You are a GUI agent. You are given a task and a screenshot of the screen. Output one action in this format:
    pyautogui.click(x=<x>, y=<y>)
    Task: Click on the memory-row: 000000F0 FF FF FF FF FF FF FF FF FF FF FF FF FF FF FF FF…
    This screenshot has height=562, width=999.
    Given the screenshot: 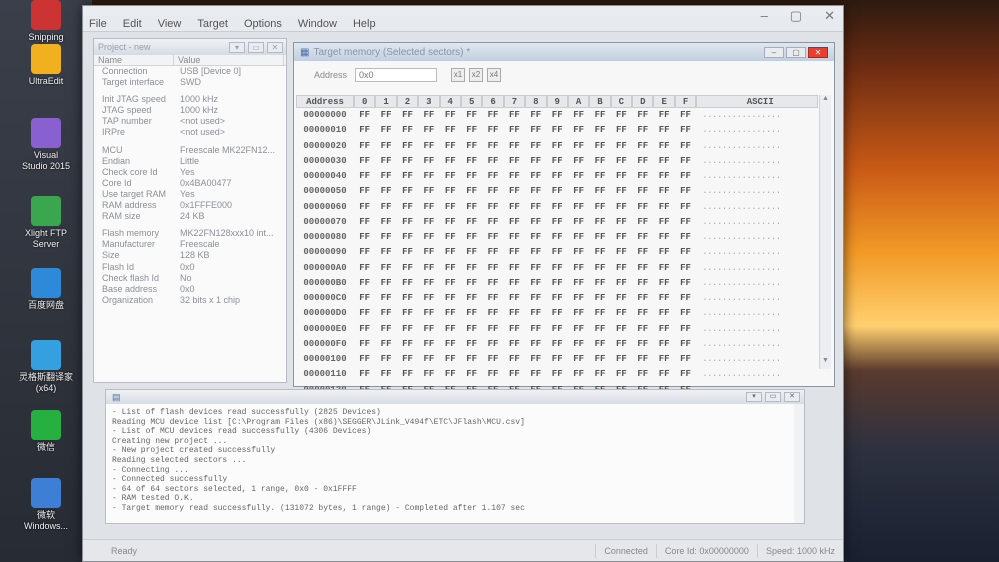 What is the action you would take?
    pyautogui.click(x=557, y=344)
    